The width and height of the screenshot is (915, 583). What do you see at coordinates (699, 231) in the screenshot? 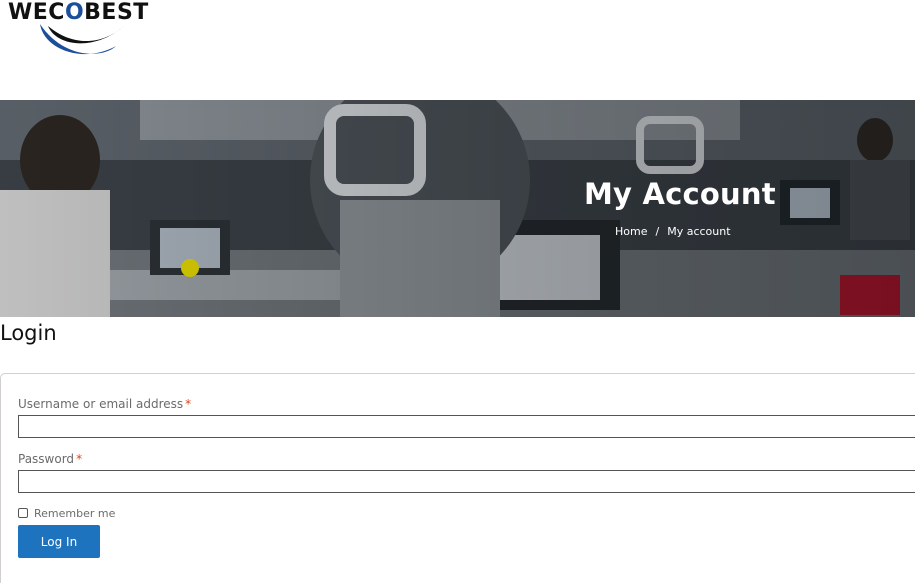
I see `breadcrumb-current: My account` at bounding box center [699, 231].